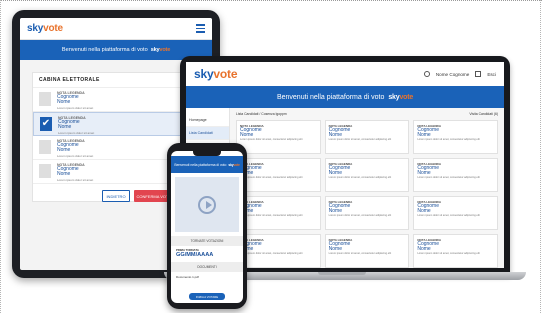  I want to click on vote-date-field: PRIMA TORNATA GG/MM/AAAA, so click(207, 253).